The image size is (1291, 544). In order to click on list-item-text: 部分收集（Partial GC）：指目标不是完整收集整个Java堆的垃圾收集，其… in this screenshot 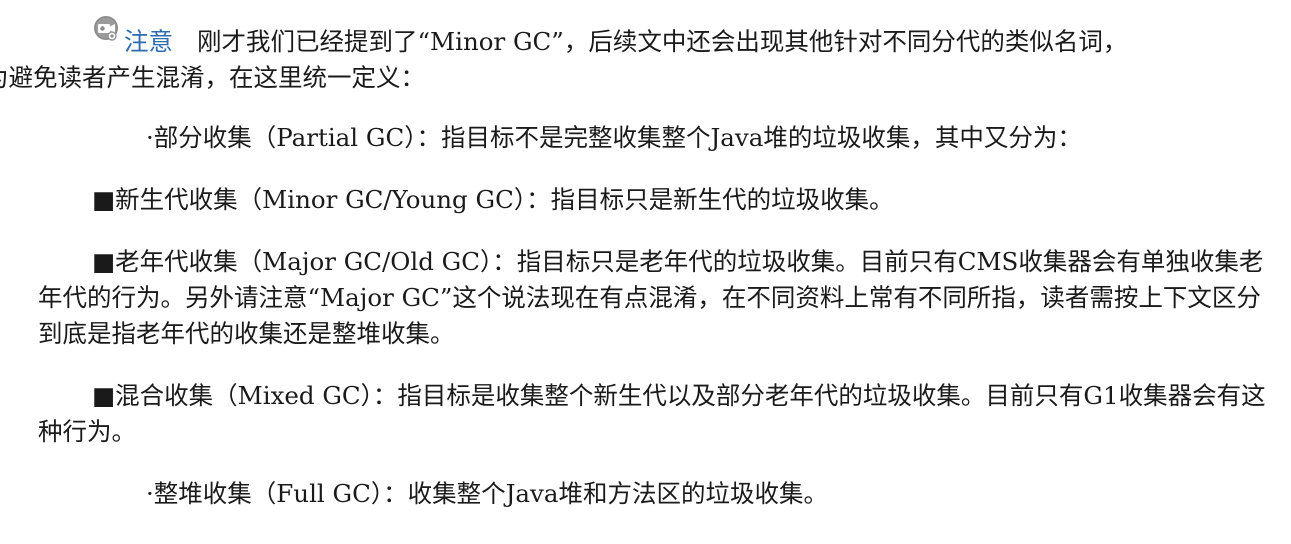, I will do `click(617, 137)`.